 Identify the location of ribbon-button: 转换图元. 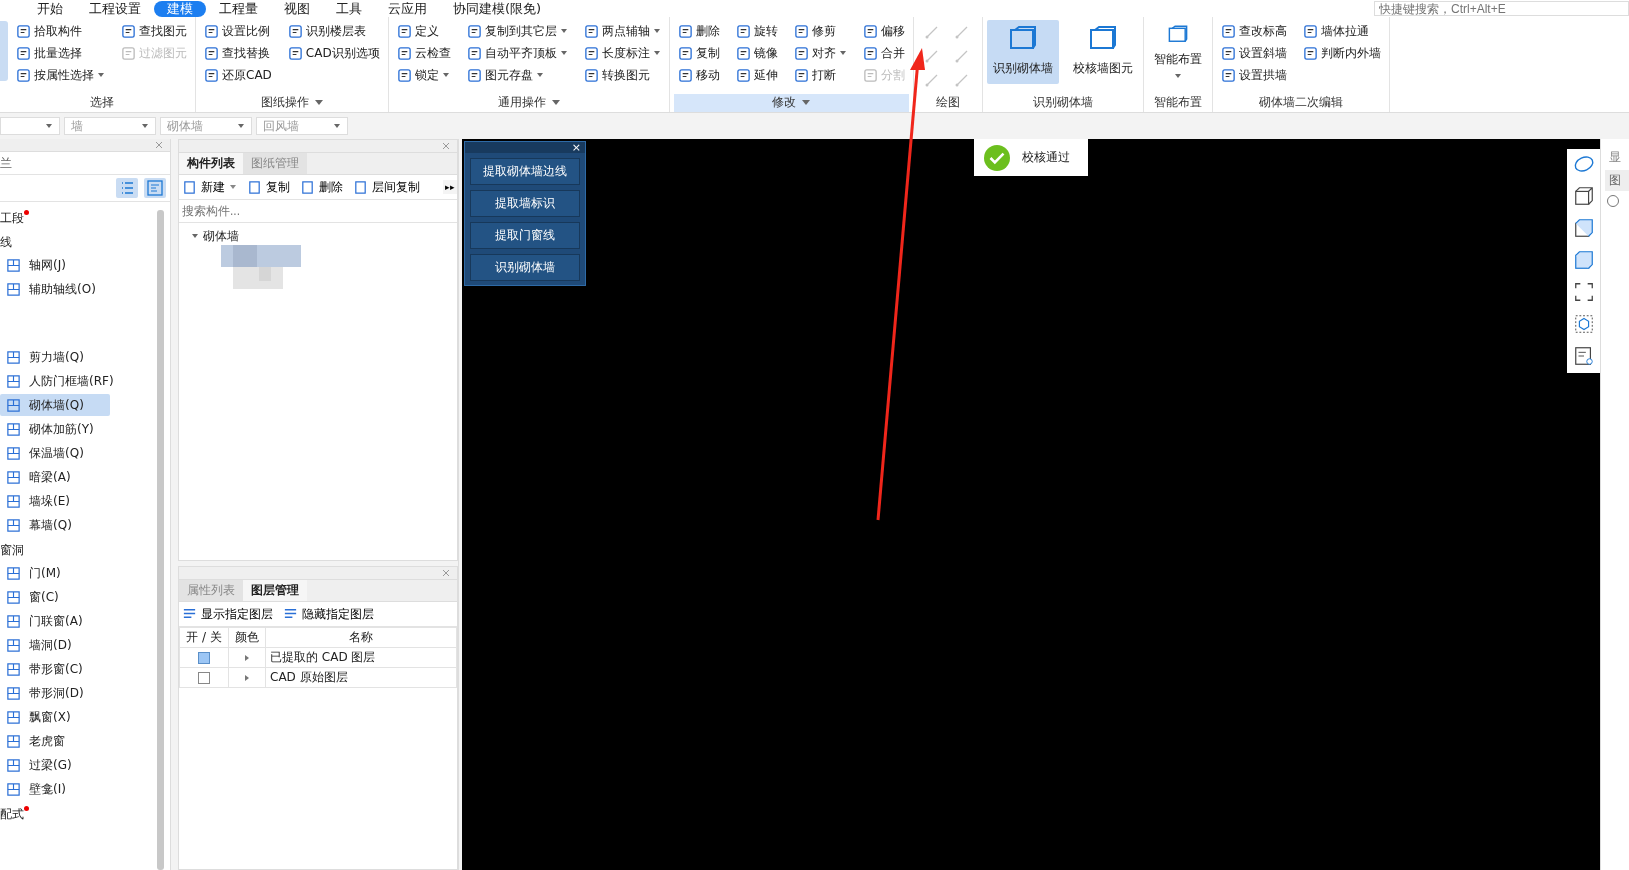
(622, 75).